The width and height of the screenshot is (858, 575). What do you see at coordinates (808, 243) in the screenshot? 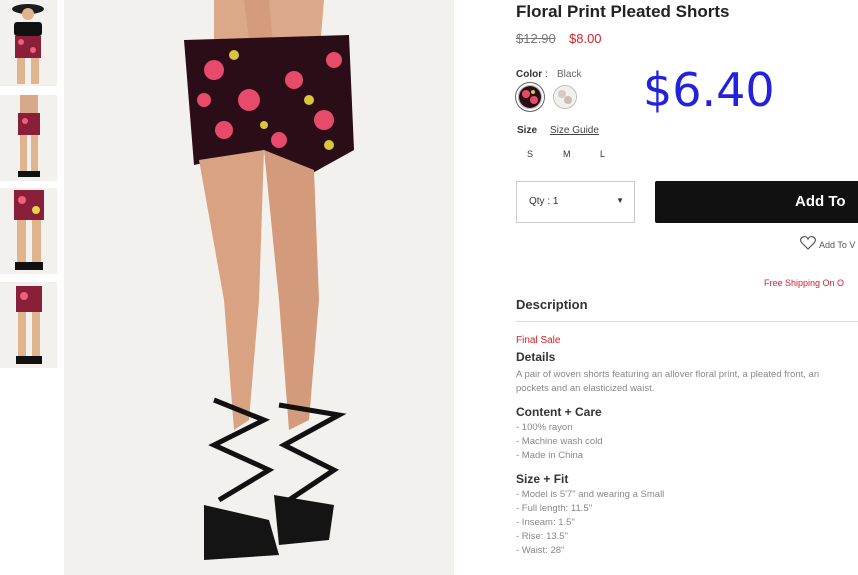
I see `heart-icon` at bounding box center [808, 243].